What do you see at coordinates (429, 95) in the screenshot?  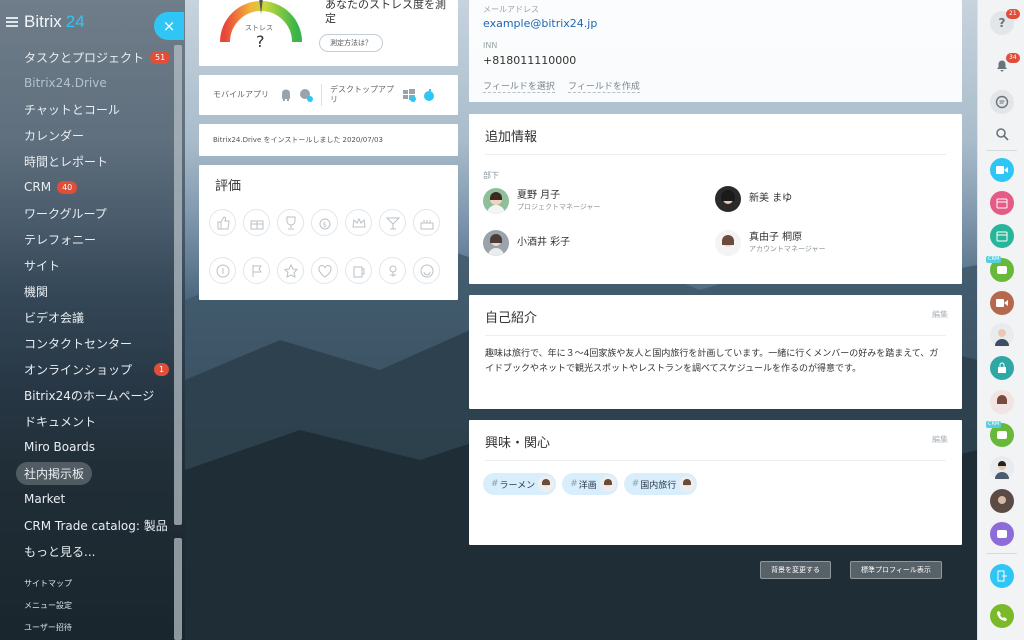 I see `apple-icon` at bounding box center [429, 95].